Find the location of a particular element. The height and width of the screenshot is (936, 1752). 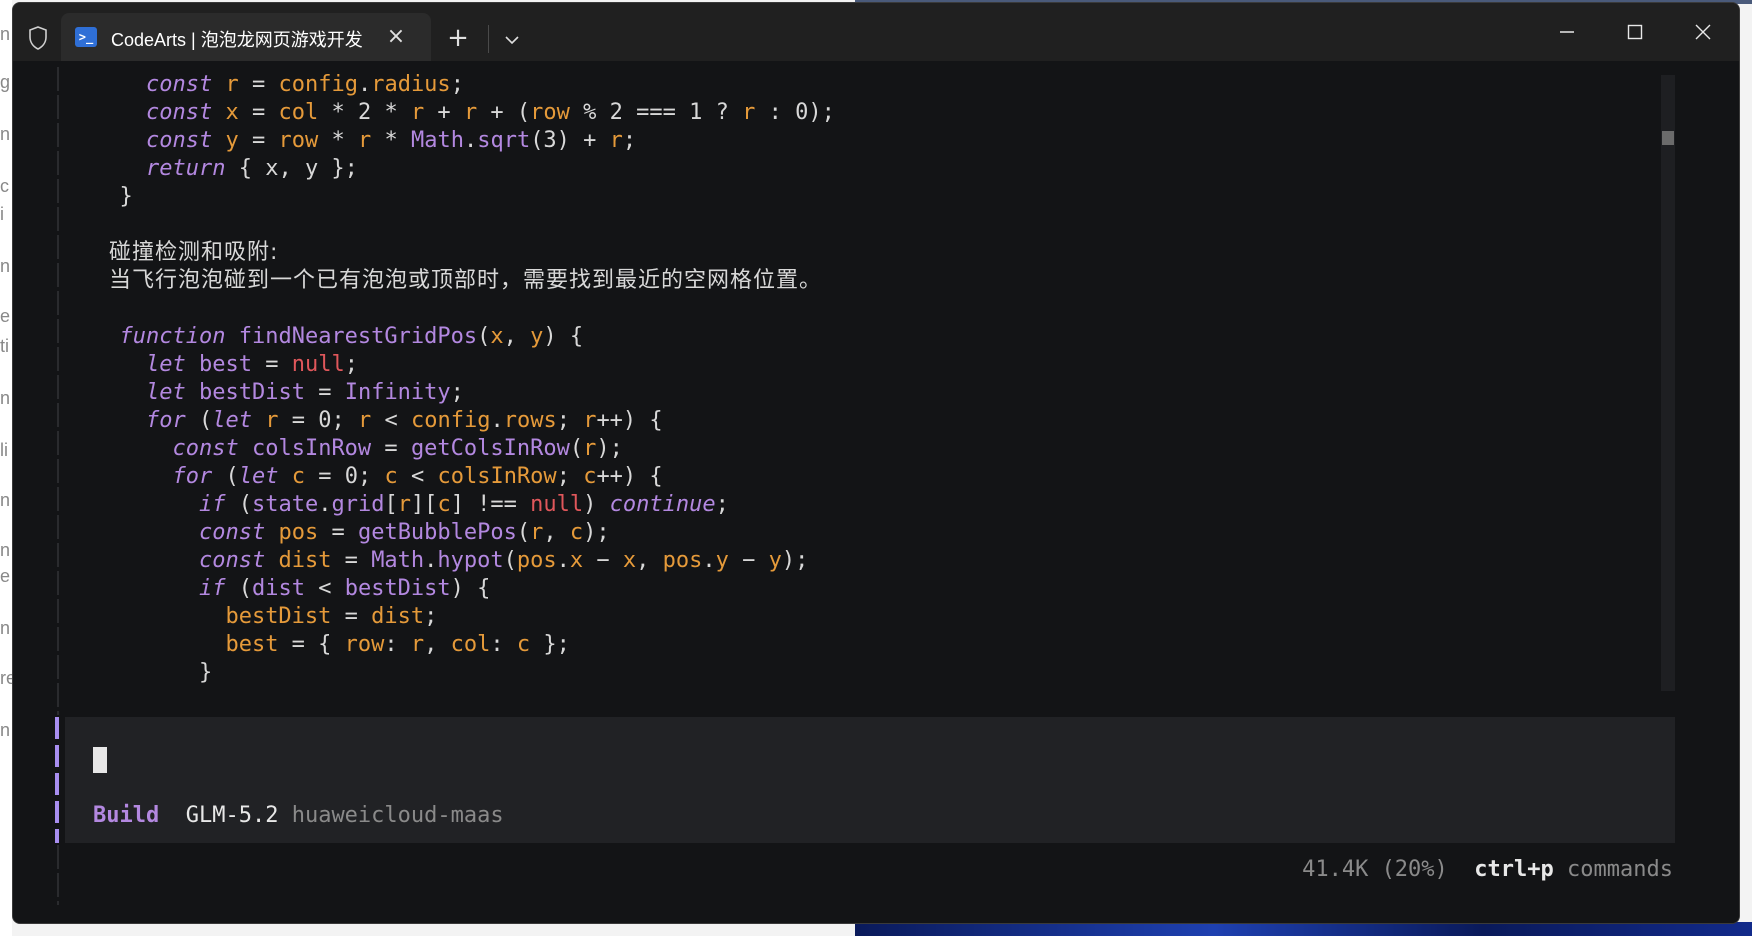

code-token: < is located at coordinates (417, 476).